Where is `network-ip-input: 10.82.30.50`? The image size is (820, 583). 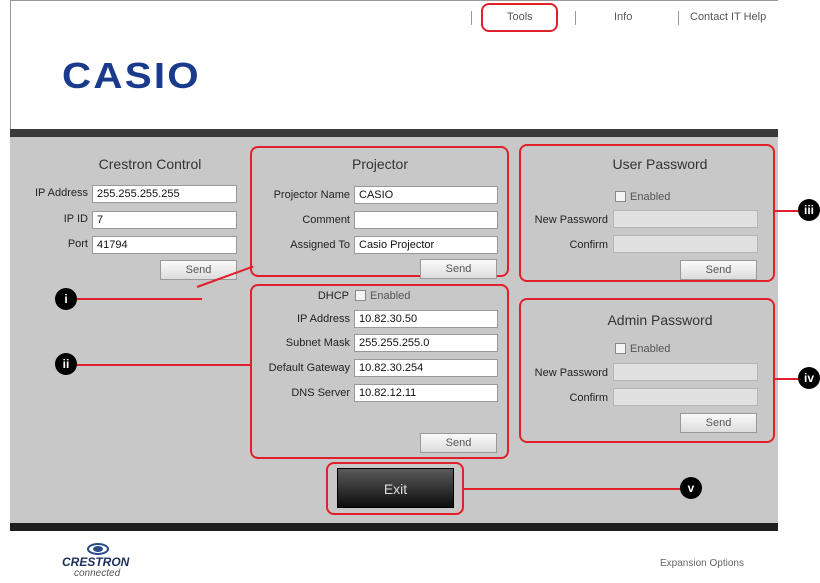
network-ip-input: 10.82.30.50 is located at coordinates (426, 319).